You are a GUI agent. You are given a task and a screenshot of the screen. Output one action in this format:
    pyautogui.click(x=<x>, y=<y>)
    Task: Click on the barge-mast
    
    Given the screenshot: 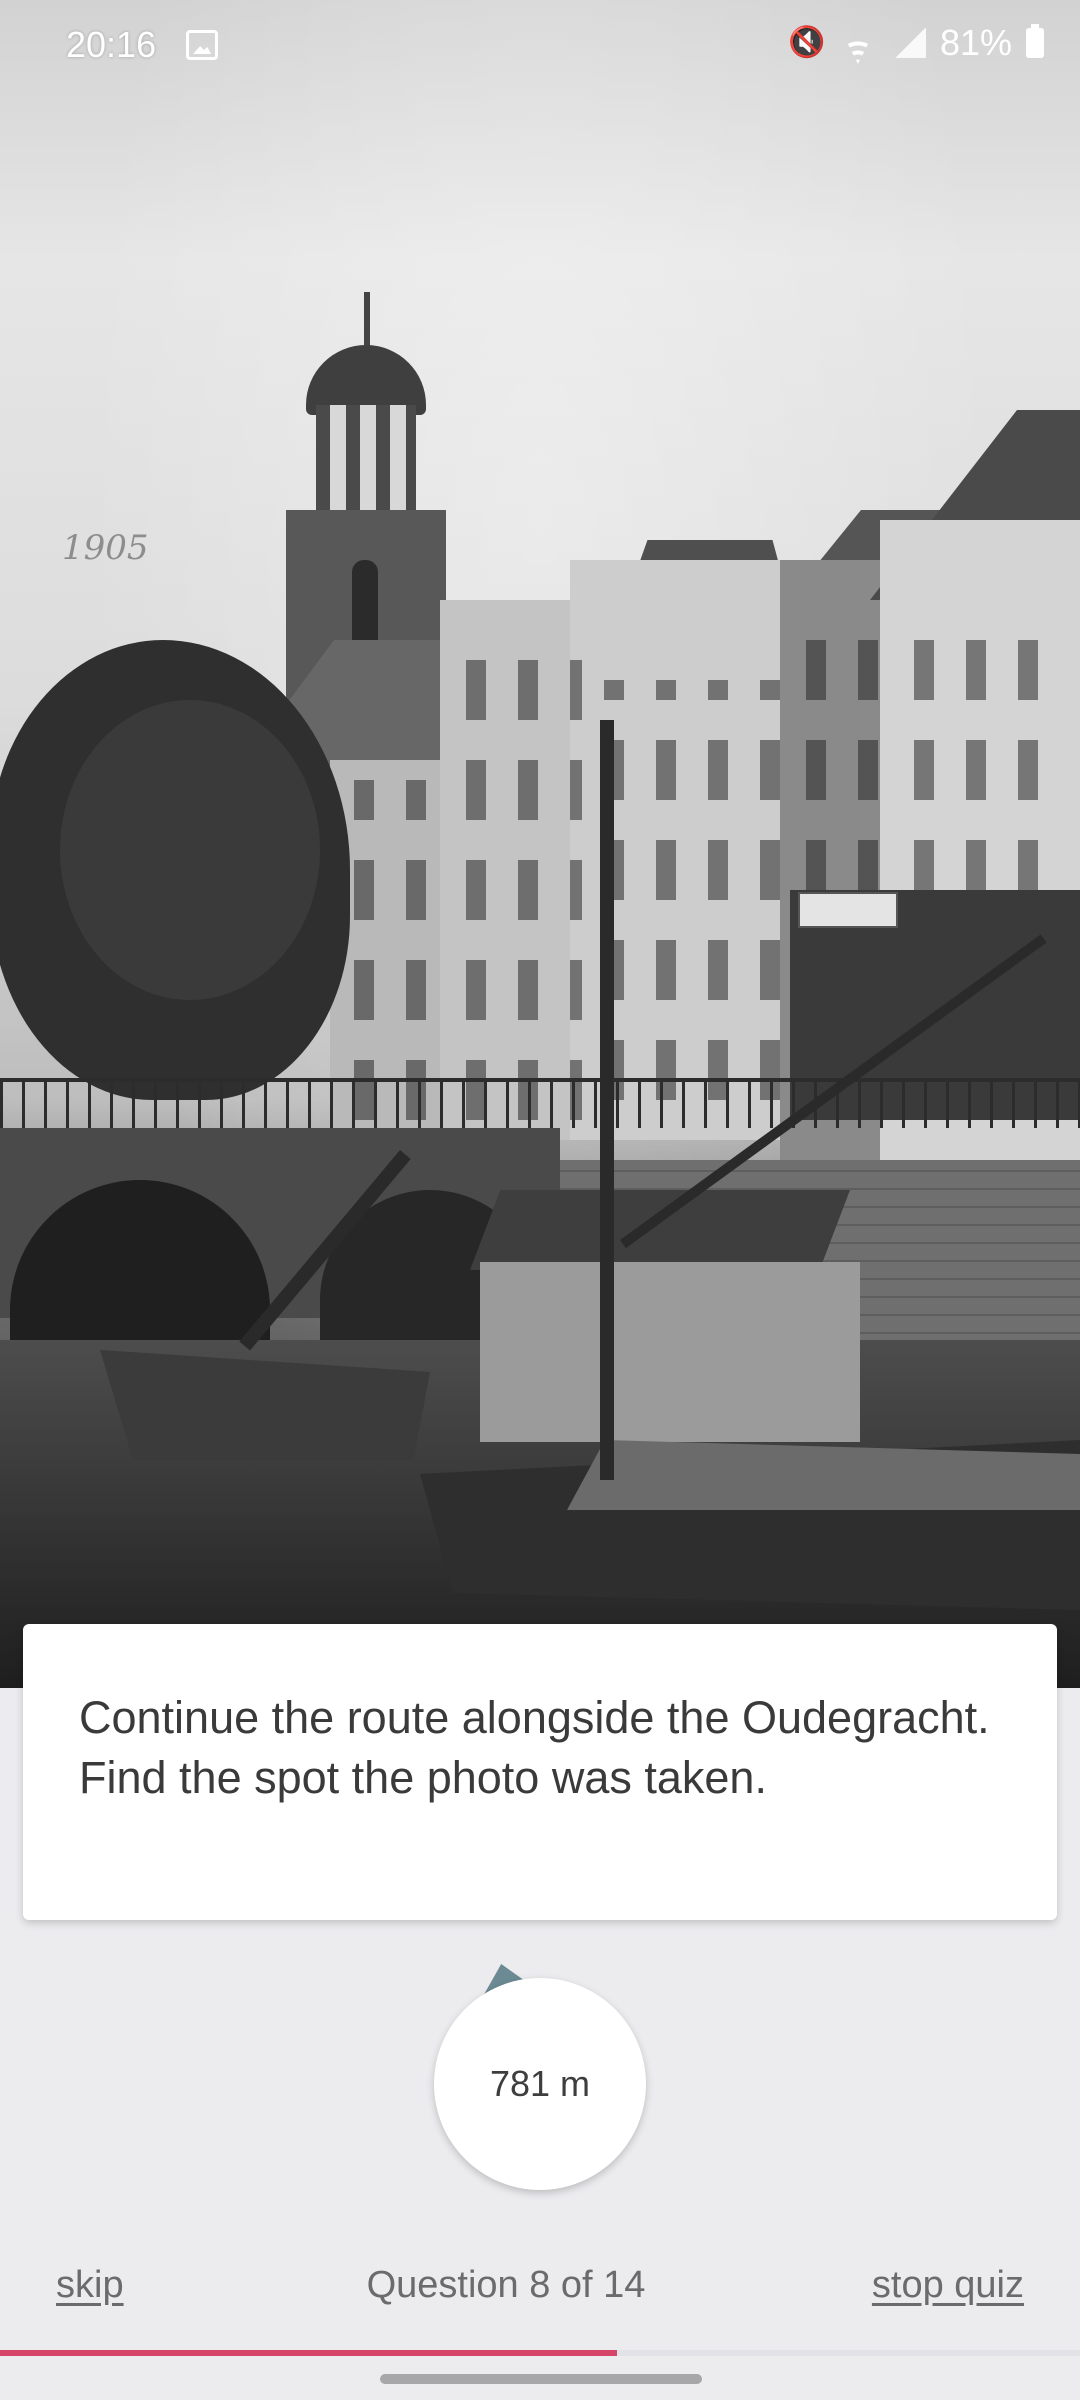 What is the action you would take?
    pyautogui.click(x=607, y=1100)
    